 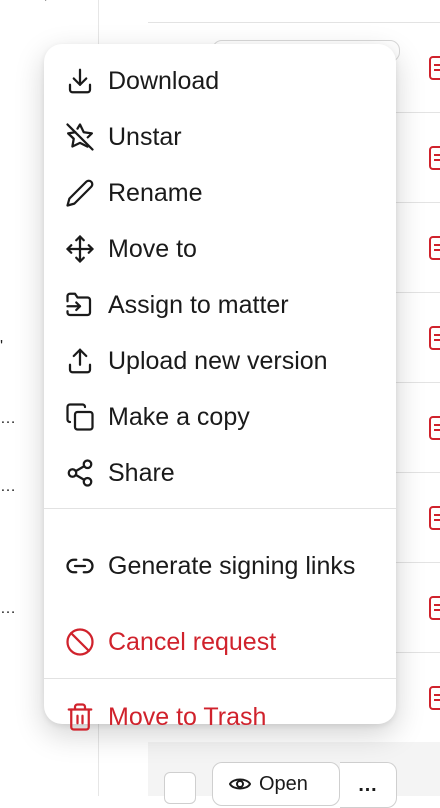 I want to click on menu-item-make-a-copy: Make a copy, so click(x=220, y=417).